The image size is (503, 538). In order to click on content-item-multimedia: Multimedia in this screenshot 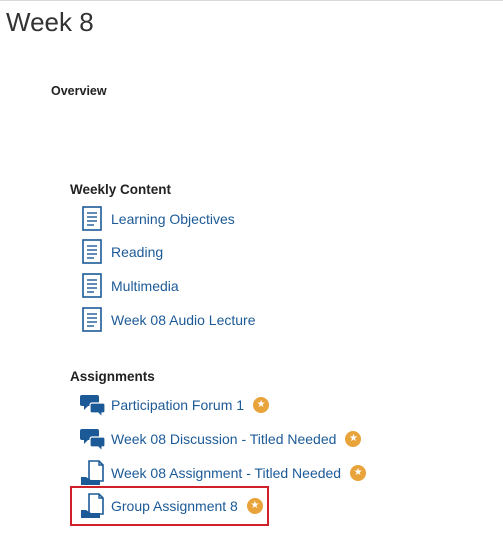, I will do `click(129, 286)`.